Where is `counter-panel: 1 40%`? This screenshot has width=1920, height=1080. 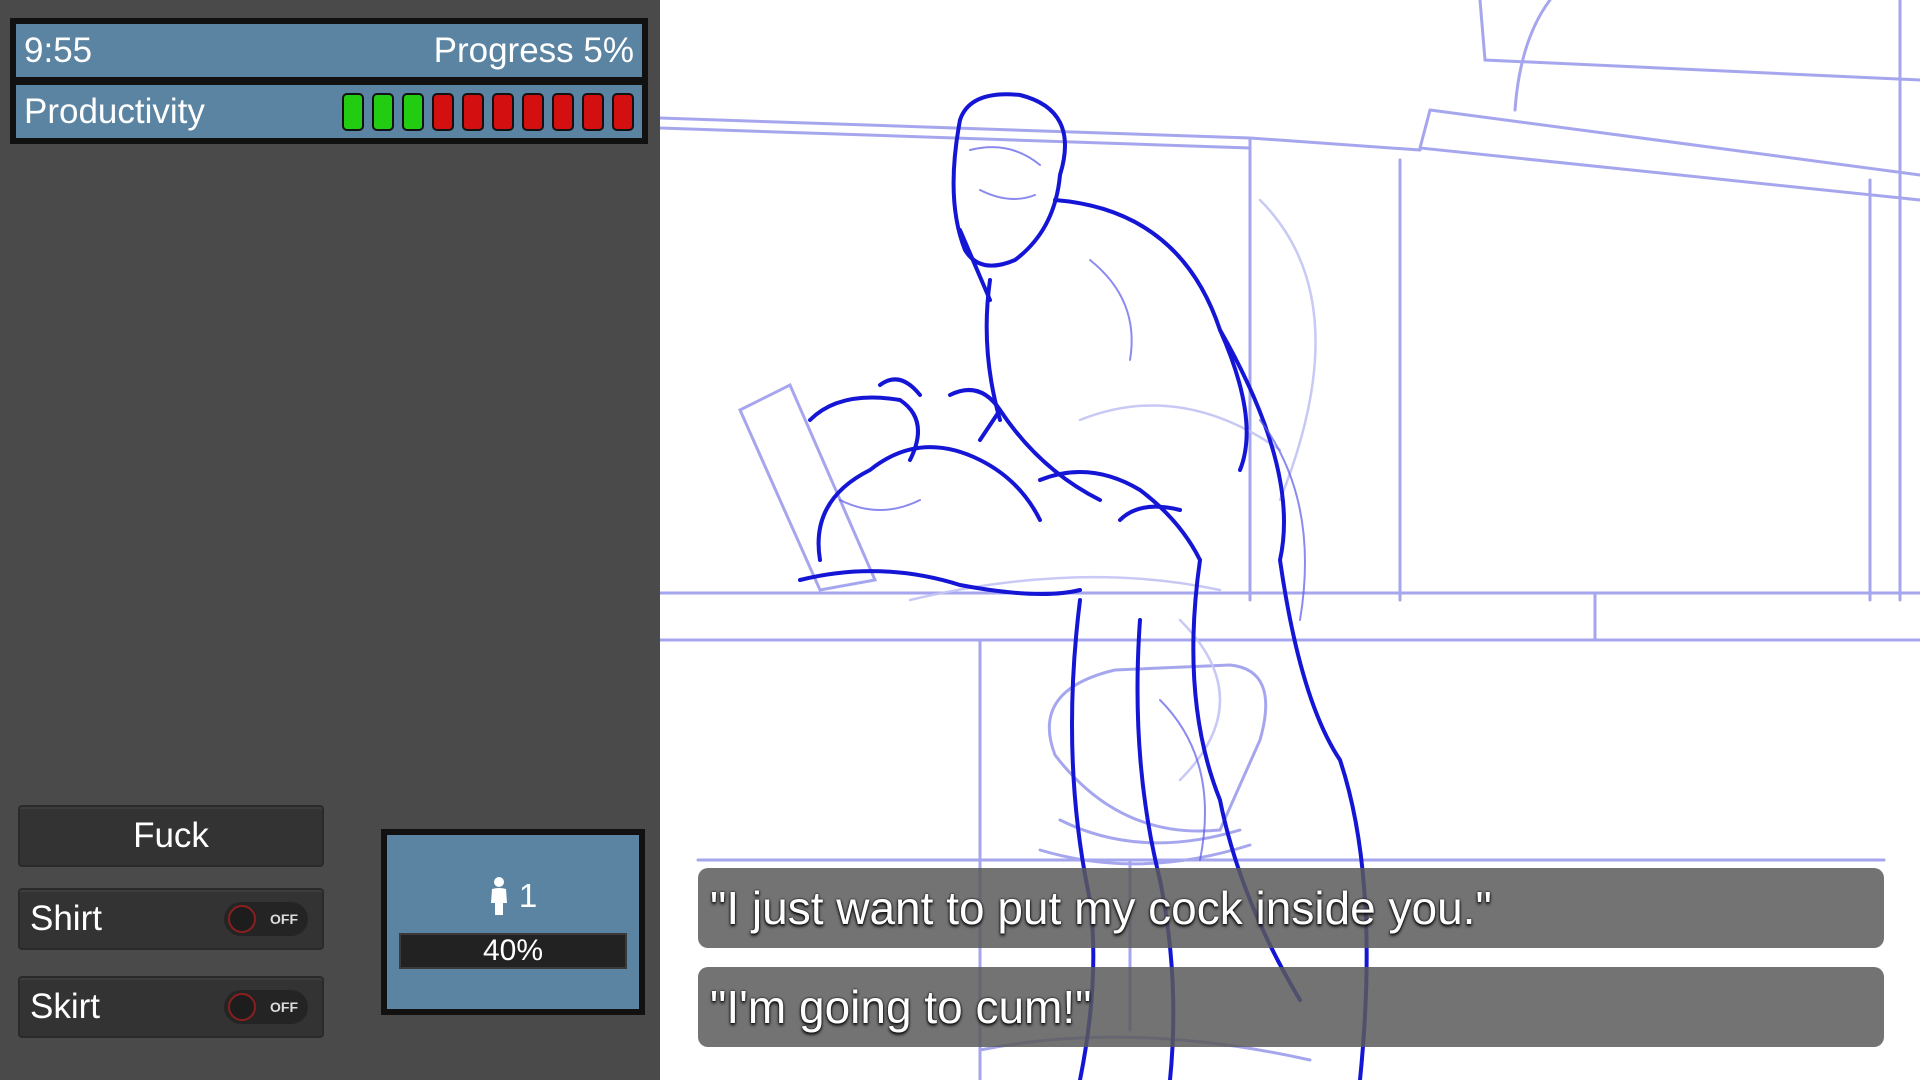 counter-panel: 1 40% is located at coordinates (513, 922).